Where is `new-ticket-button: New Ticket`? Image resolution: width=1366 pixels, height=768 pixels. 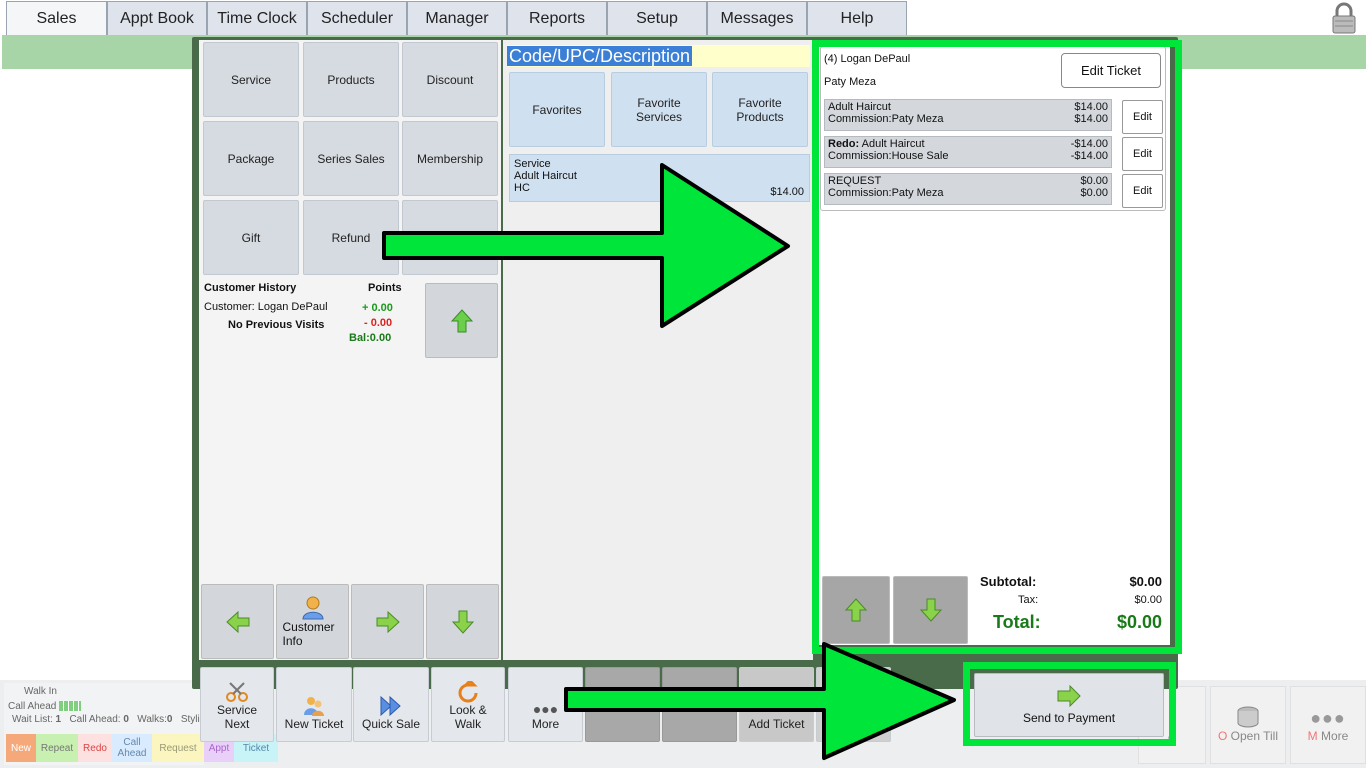 new-ticket-button: New Ticket is located at coordinates (314, 704).